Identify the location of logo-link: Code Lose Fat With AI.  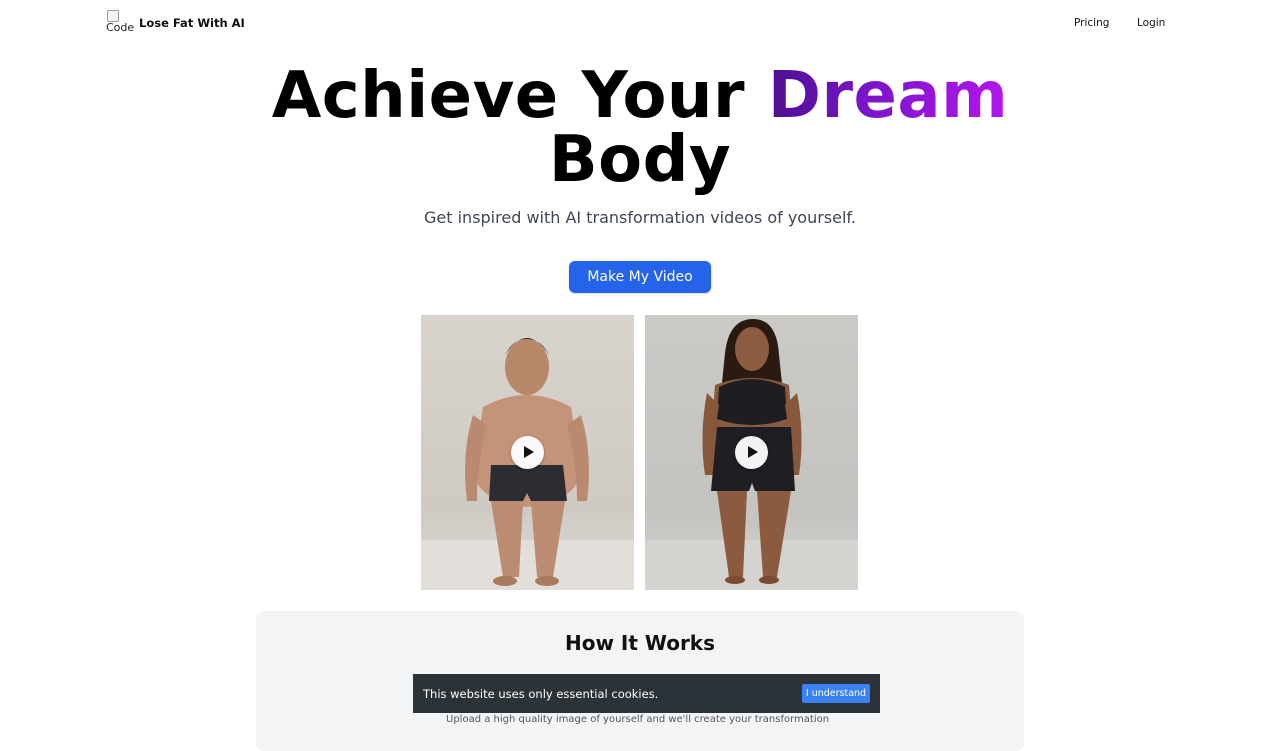
(175, 23).